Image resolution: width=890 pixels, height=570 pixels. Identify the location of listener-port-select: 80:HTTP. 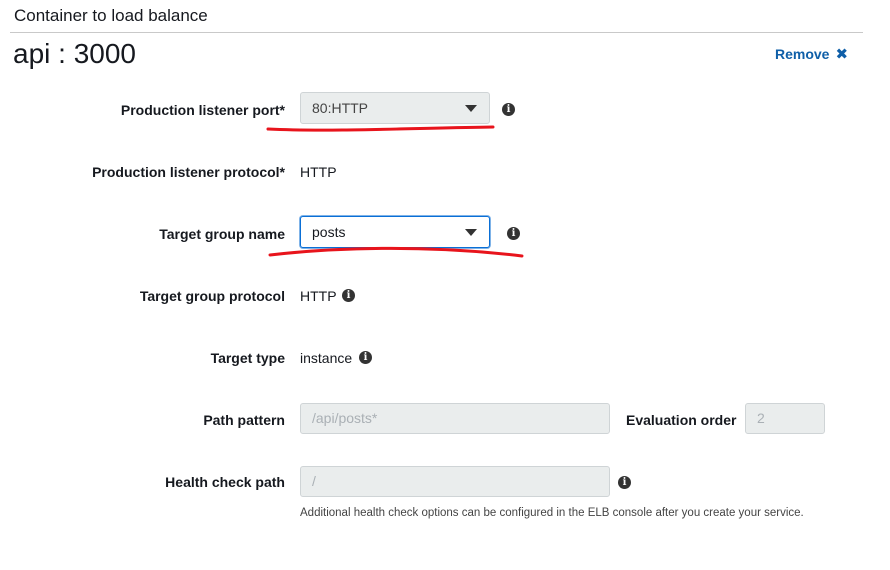
(395, 108).